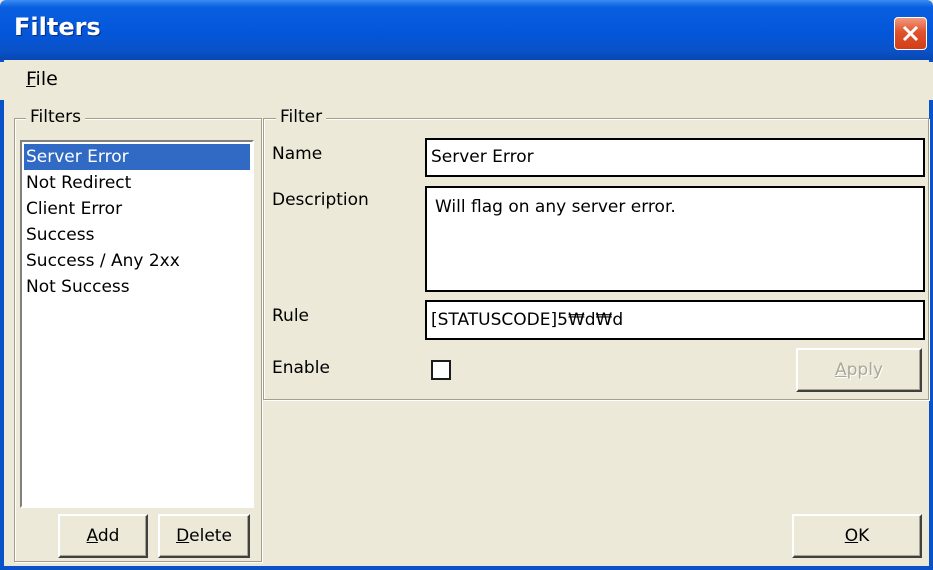  Describe the element at coordinates (59, 235) in the screenshot. I see `list-item: Success` at that location.